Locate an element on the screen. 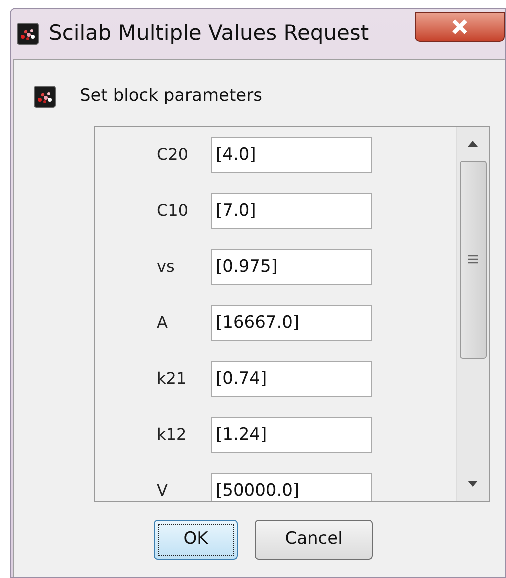  parameter-field: [1.24] is located at coordinates (291, 434).